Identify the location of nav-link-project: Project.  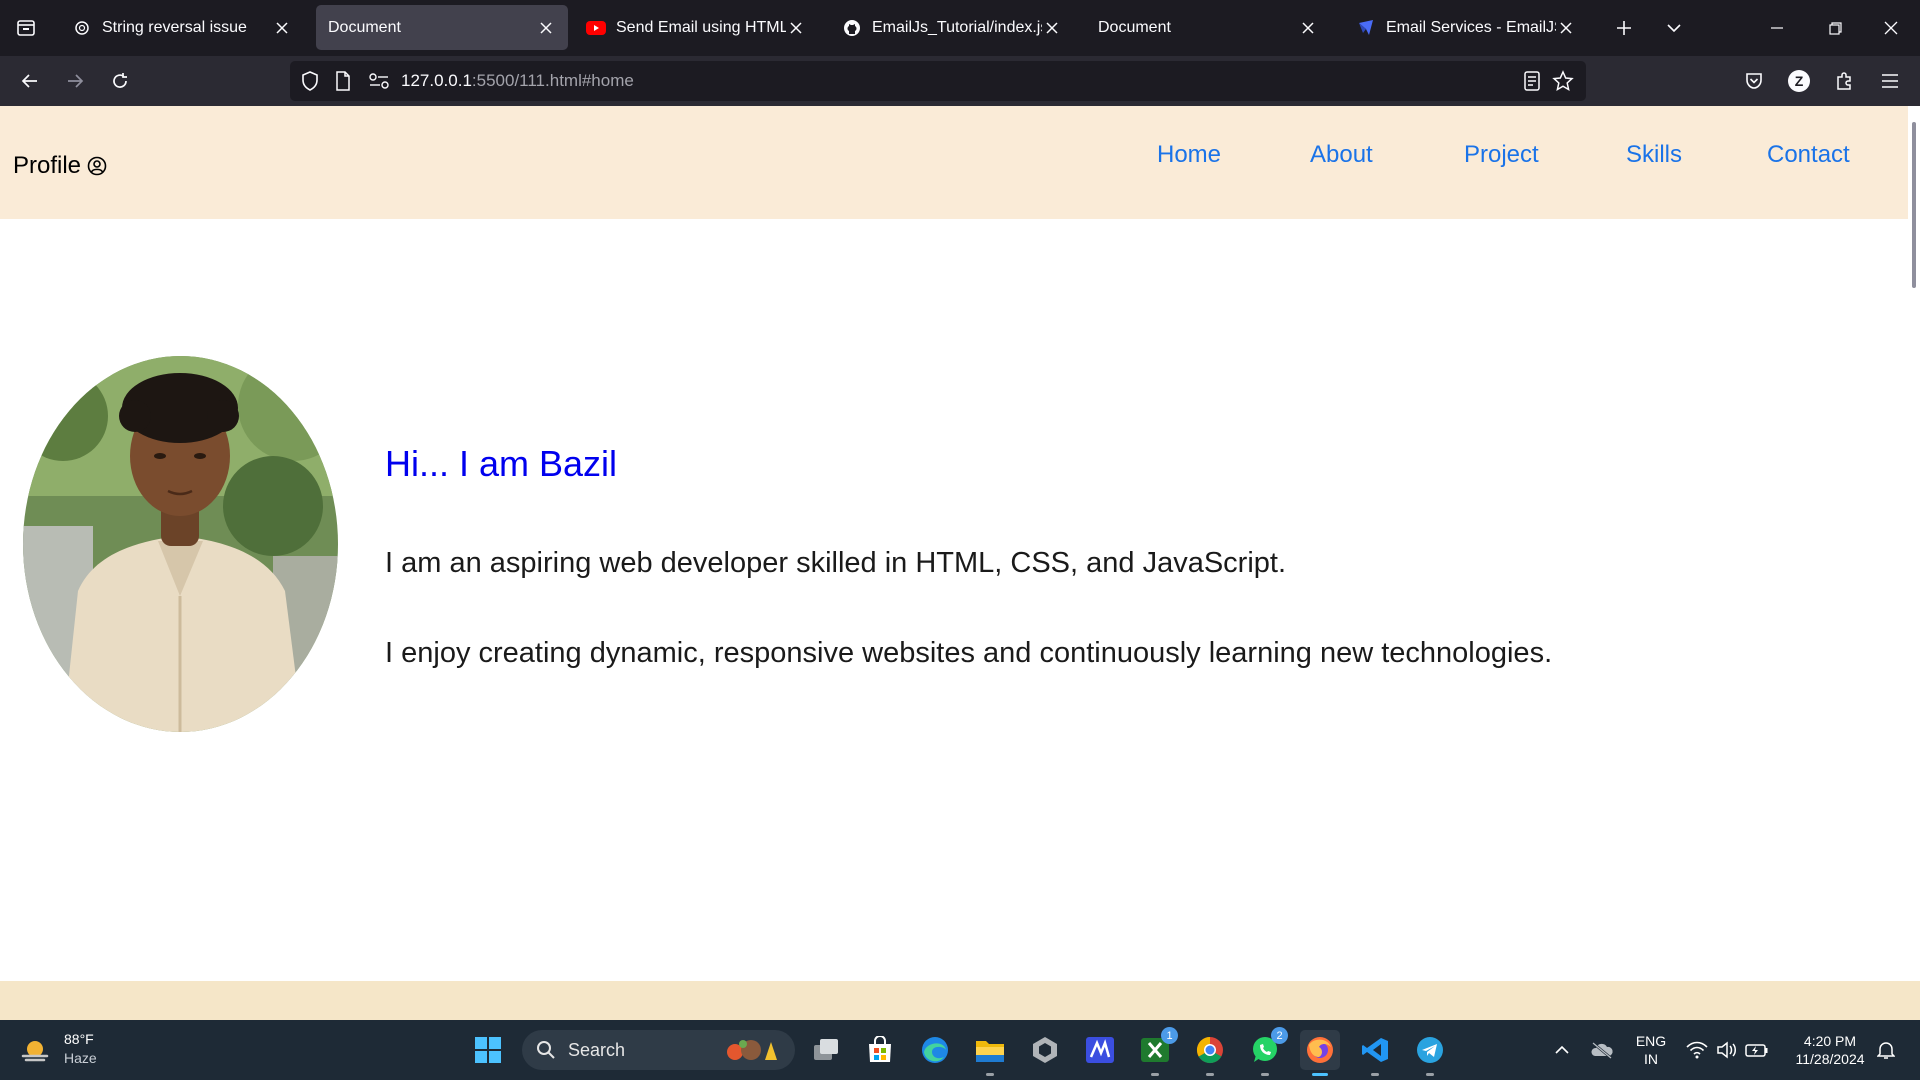
(1501, 155).